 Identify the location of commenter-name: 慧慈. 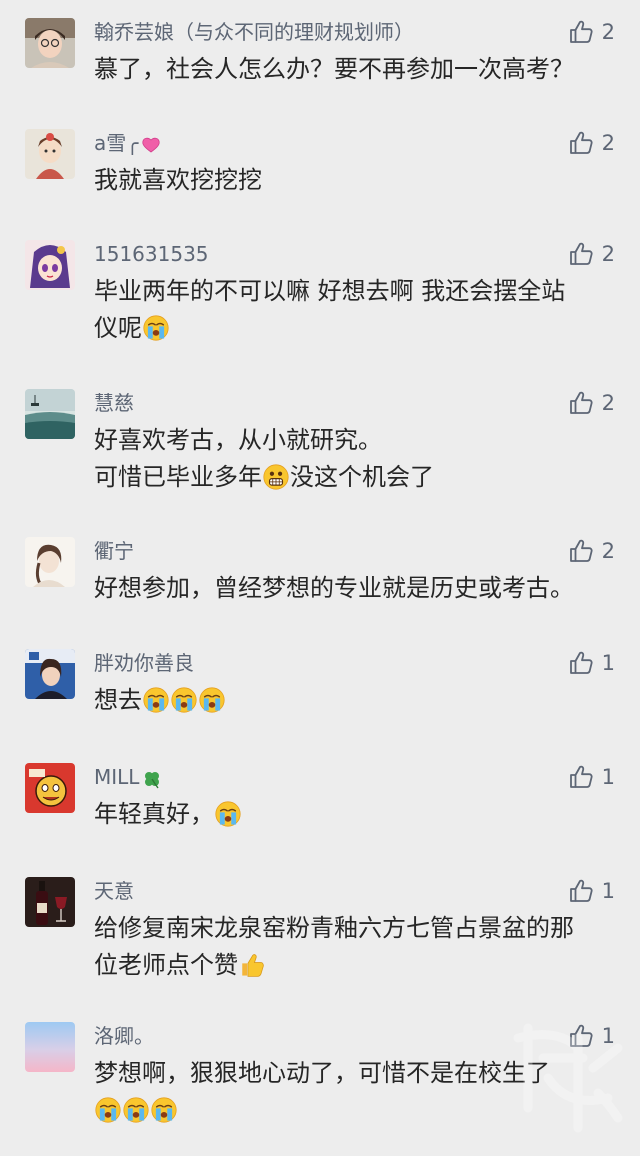
(114, 403).